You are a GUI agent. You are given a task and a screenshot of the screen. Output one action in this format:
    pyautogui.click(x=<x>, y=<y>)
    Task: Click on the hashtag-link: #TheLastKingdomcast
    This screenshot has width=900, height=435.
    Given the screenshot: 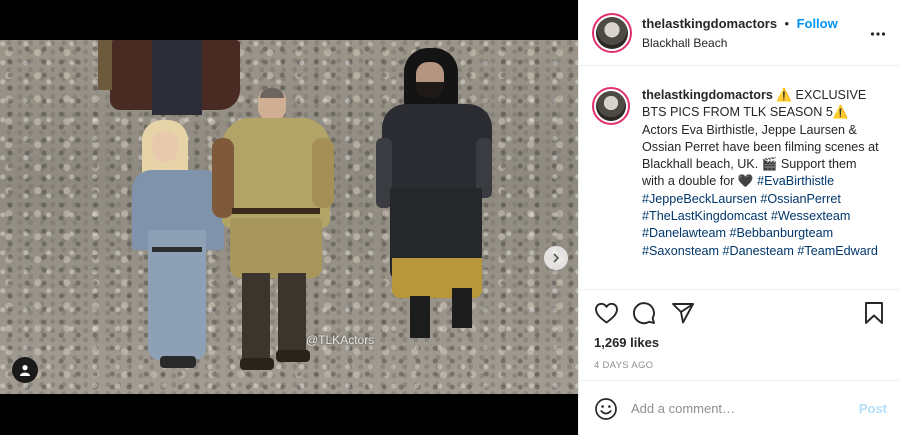 What is the action you would take?
    pyautogui.click(x=704, y=216)
    